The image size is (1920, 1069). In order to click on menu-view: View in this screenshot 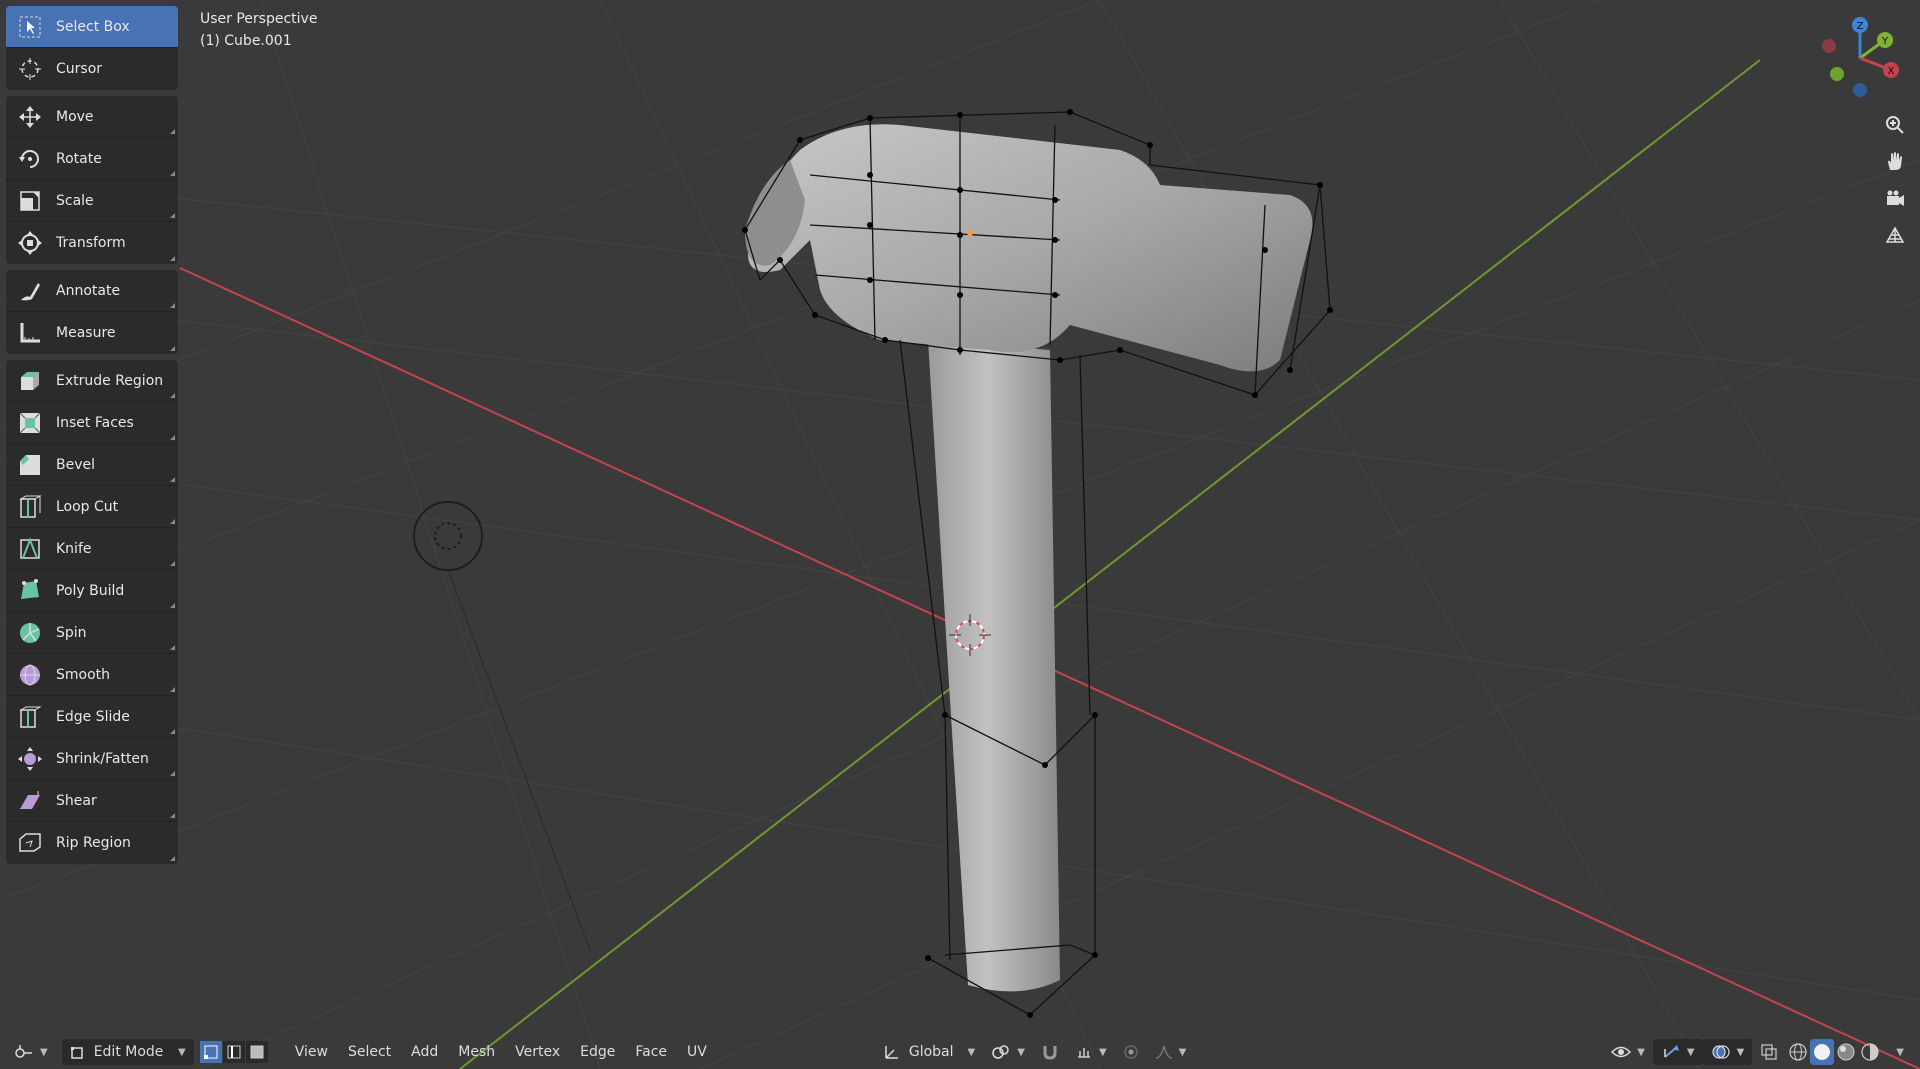, I will do `click(311, 1052)`.